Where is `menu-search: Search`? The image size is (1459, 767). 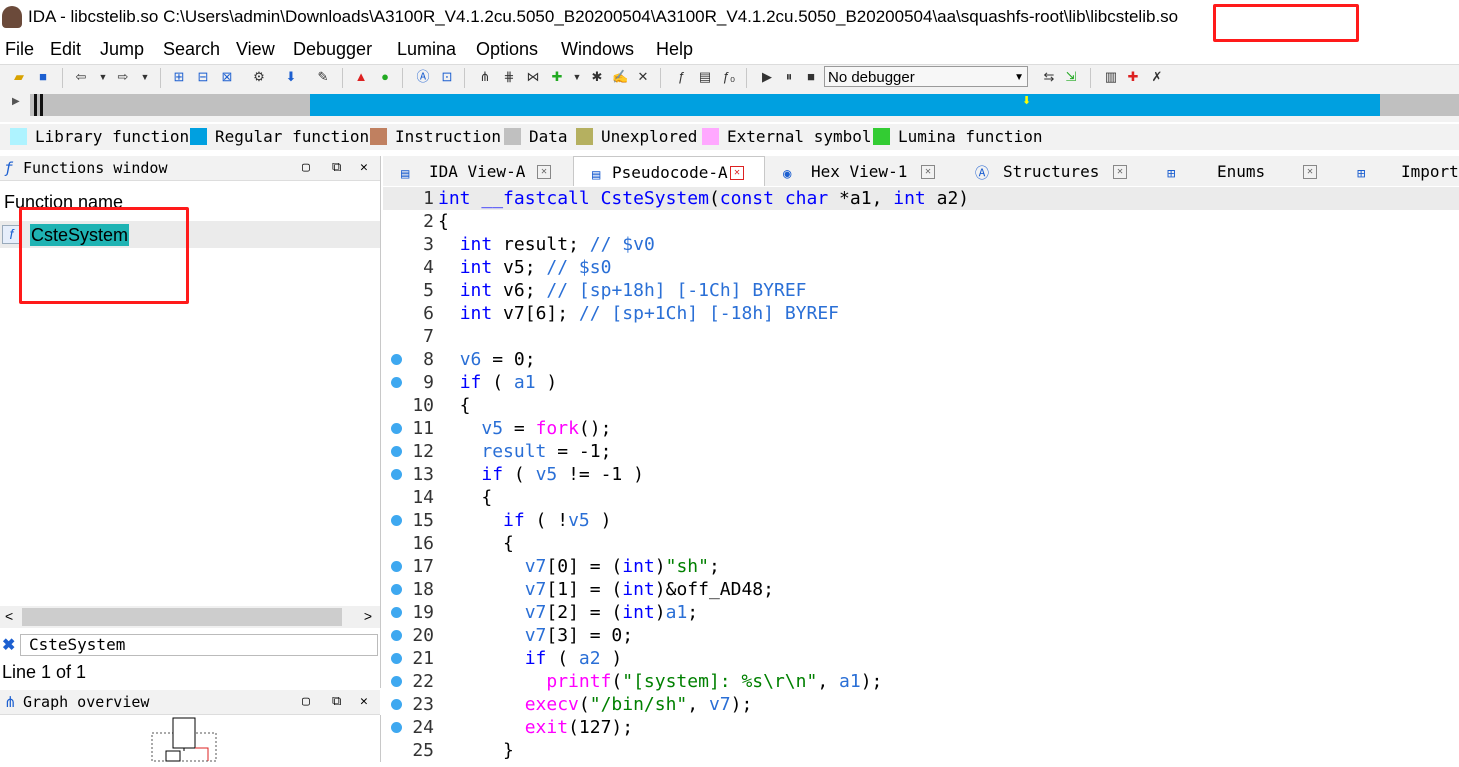
menu-search: Search is located at coordinates (191, 49).